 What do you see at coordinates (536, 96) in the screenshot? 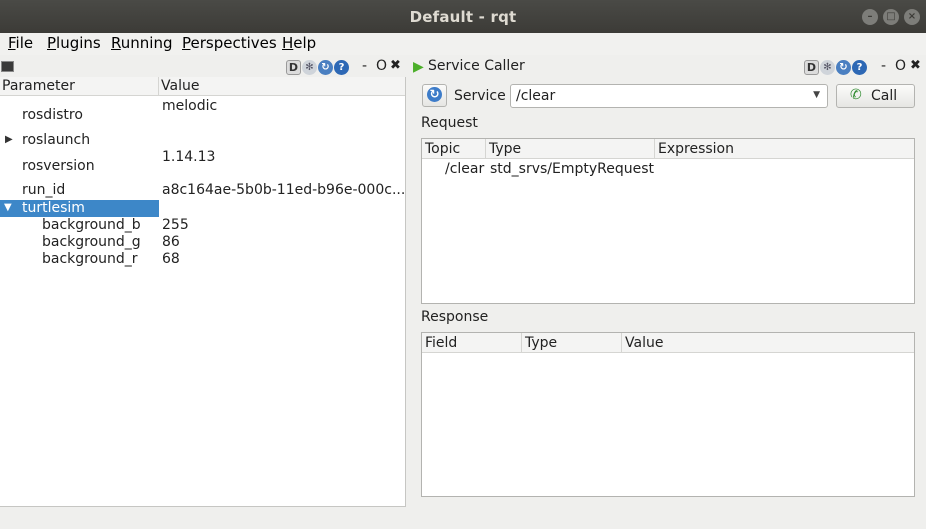
I see `service-select-value: /clear` at bounding box center [536, 96].